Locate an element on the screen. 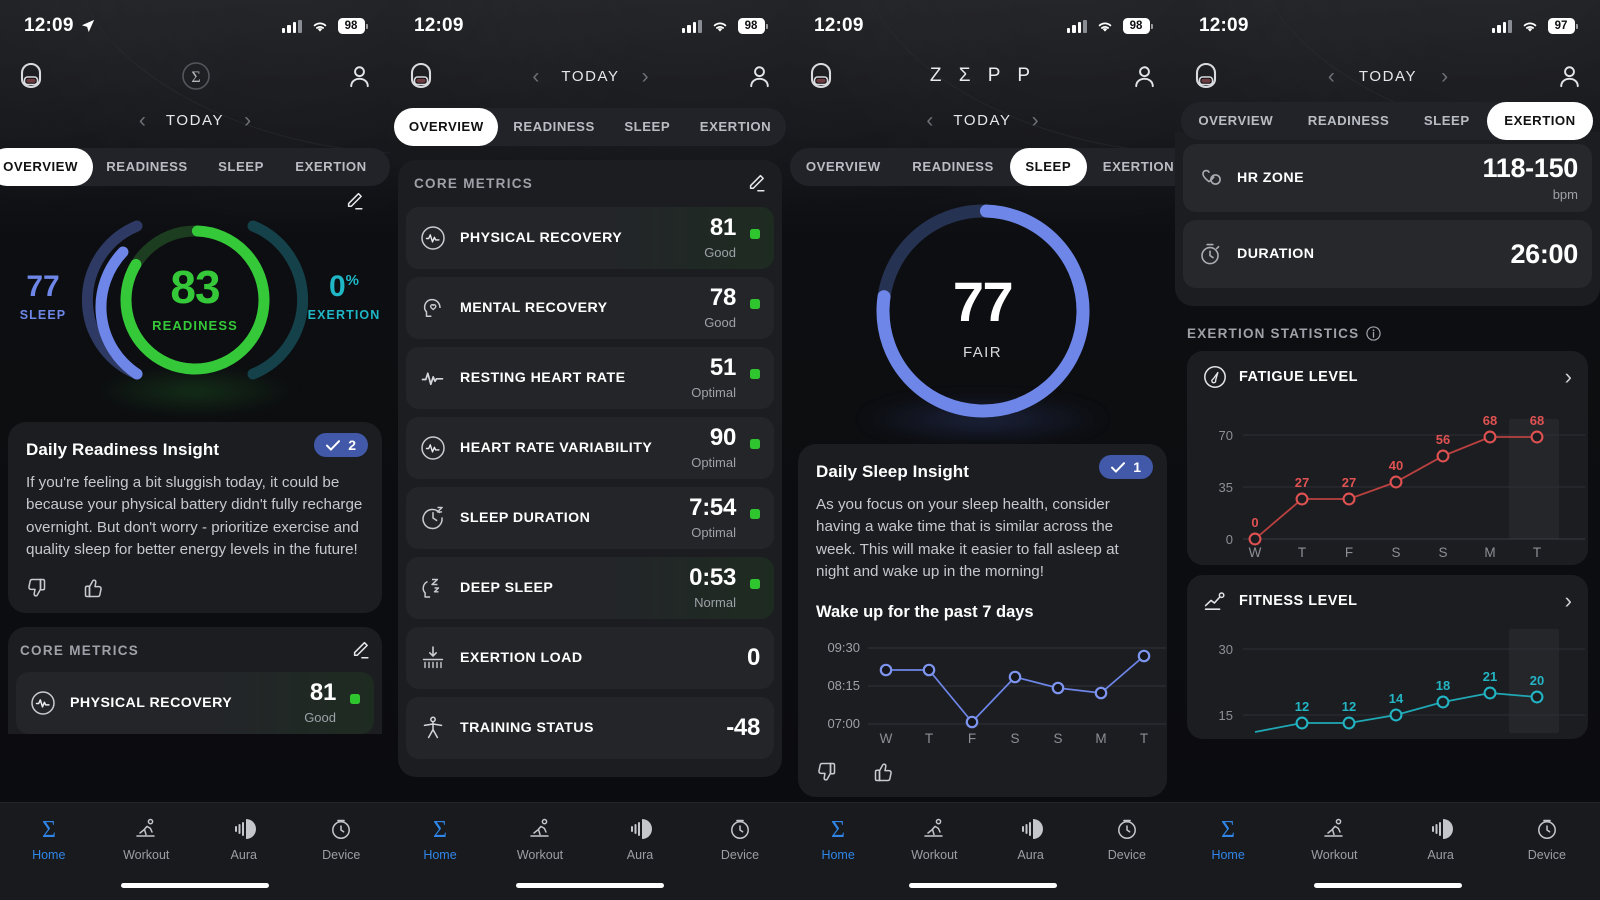 This screenshot has width=1600, height=900. insight-badge: 2 is located at coordinates (341, 445).